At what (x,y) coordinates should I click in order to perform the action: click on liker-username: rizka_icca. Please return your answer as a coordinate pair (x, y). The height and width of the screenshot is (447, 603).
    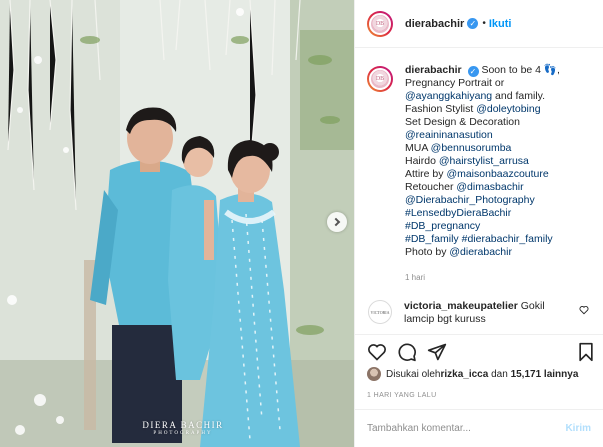
    Looking at the image, I should click on (464, 374).